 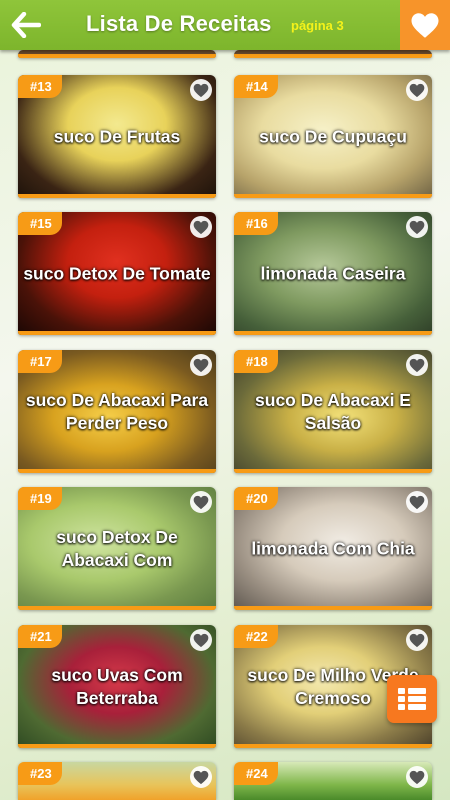 I want to click on recipe-card-previous-left, so click(x=117, y=54).